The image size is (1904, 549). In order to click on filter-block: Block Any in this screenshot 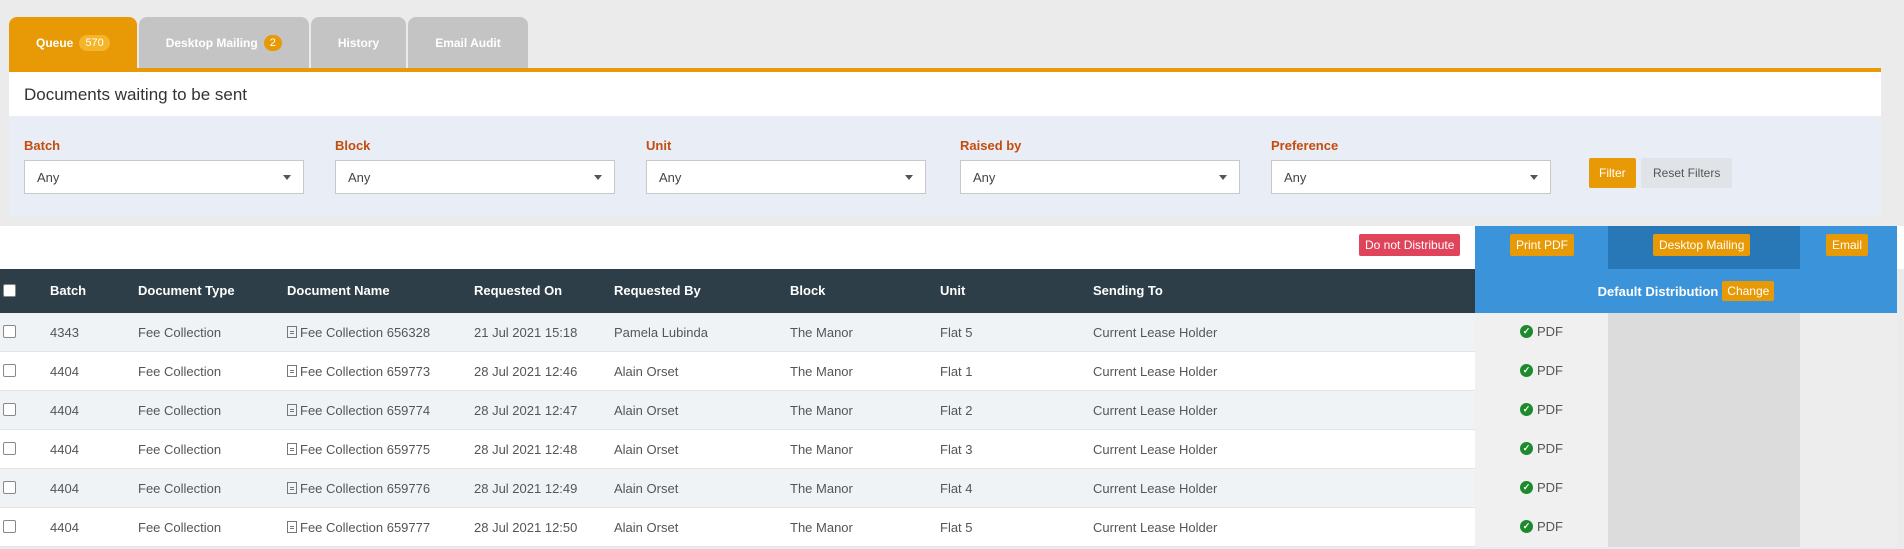, I will do `click(475, 166)`.